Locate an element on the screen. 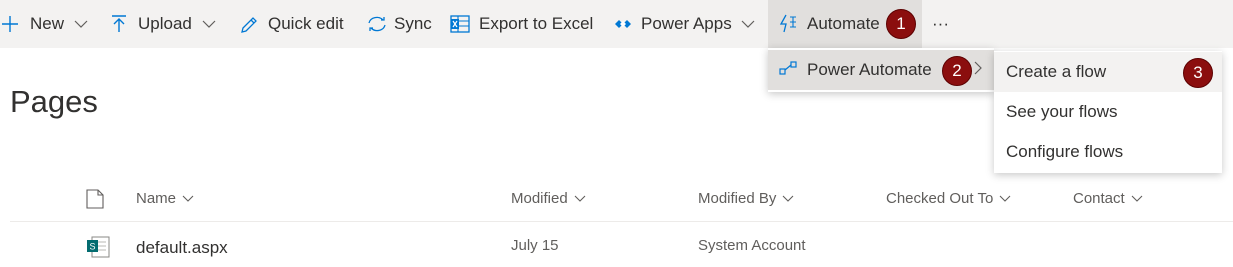 The height and width of the screenshot is (267, 1233). step-badge-1: 1 is located at coordinates (901, 24).